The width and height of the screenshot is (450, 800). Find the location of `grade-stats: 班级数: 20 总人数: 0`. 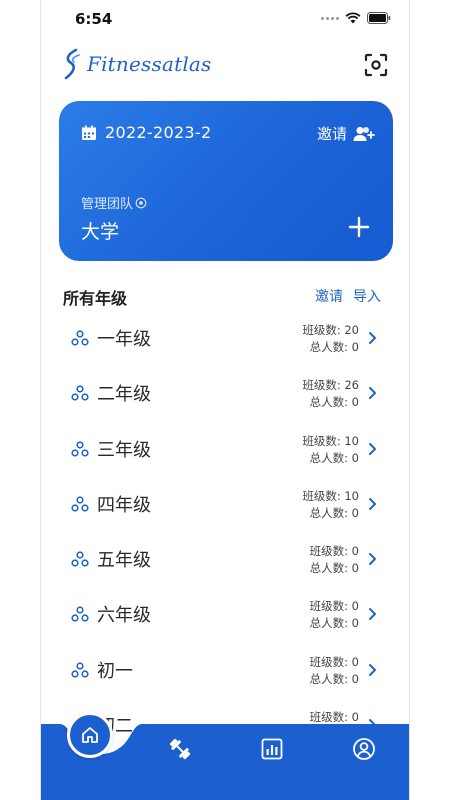

grade-stats: 班级数: 20 总人数: 0 is located at coordinates (330, 339).